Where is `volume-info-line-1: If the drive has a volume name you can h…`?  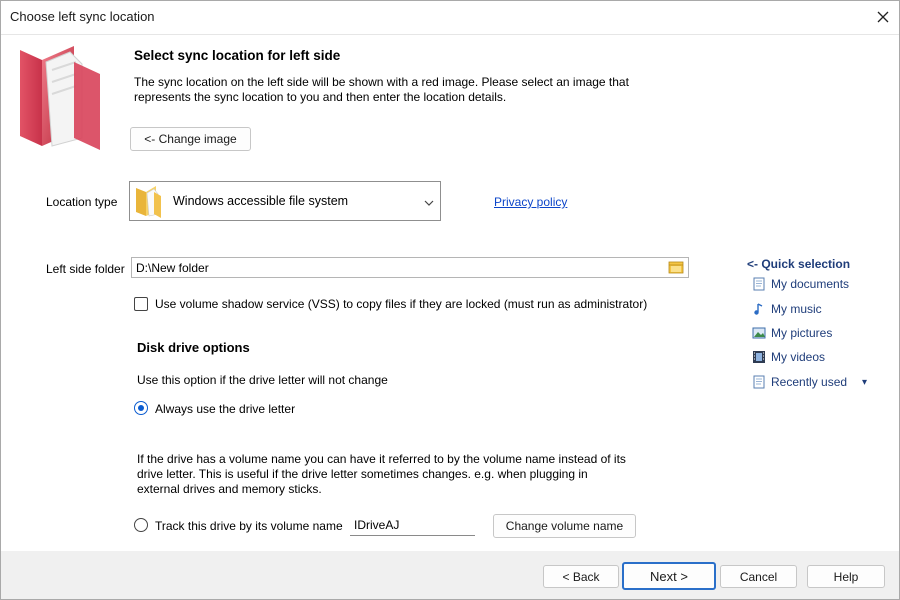 volume-info-line-1: If the drive has a volume name you can h… is located at coordinates (381, 459).